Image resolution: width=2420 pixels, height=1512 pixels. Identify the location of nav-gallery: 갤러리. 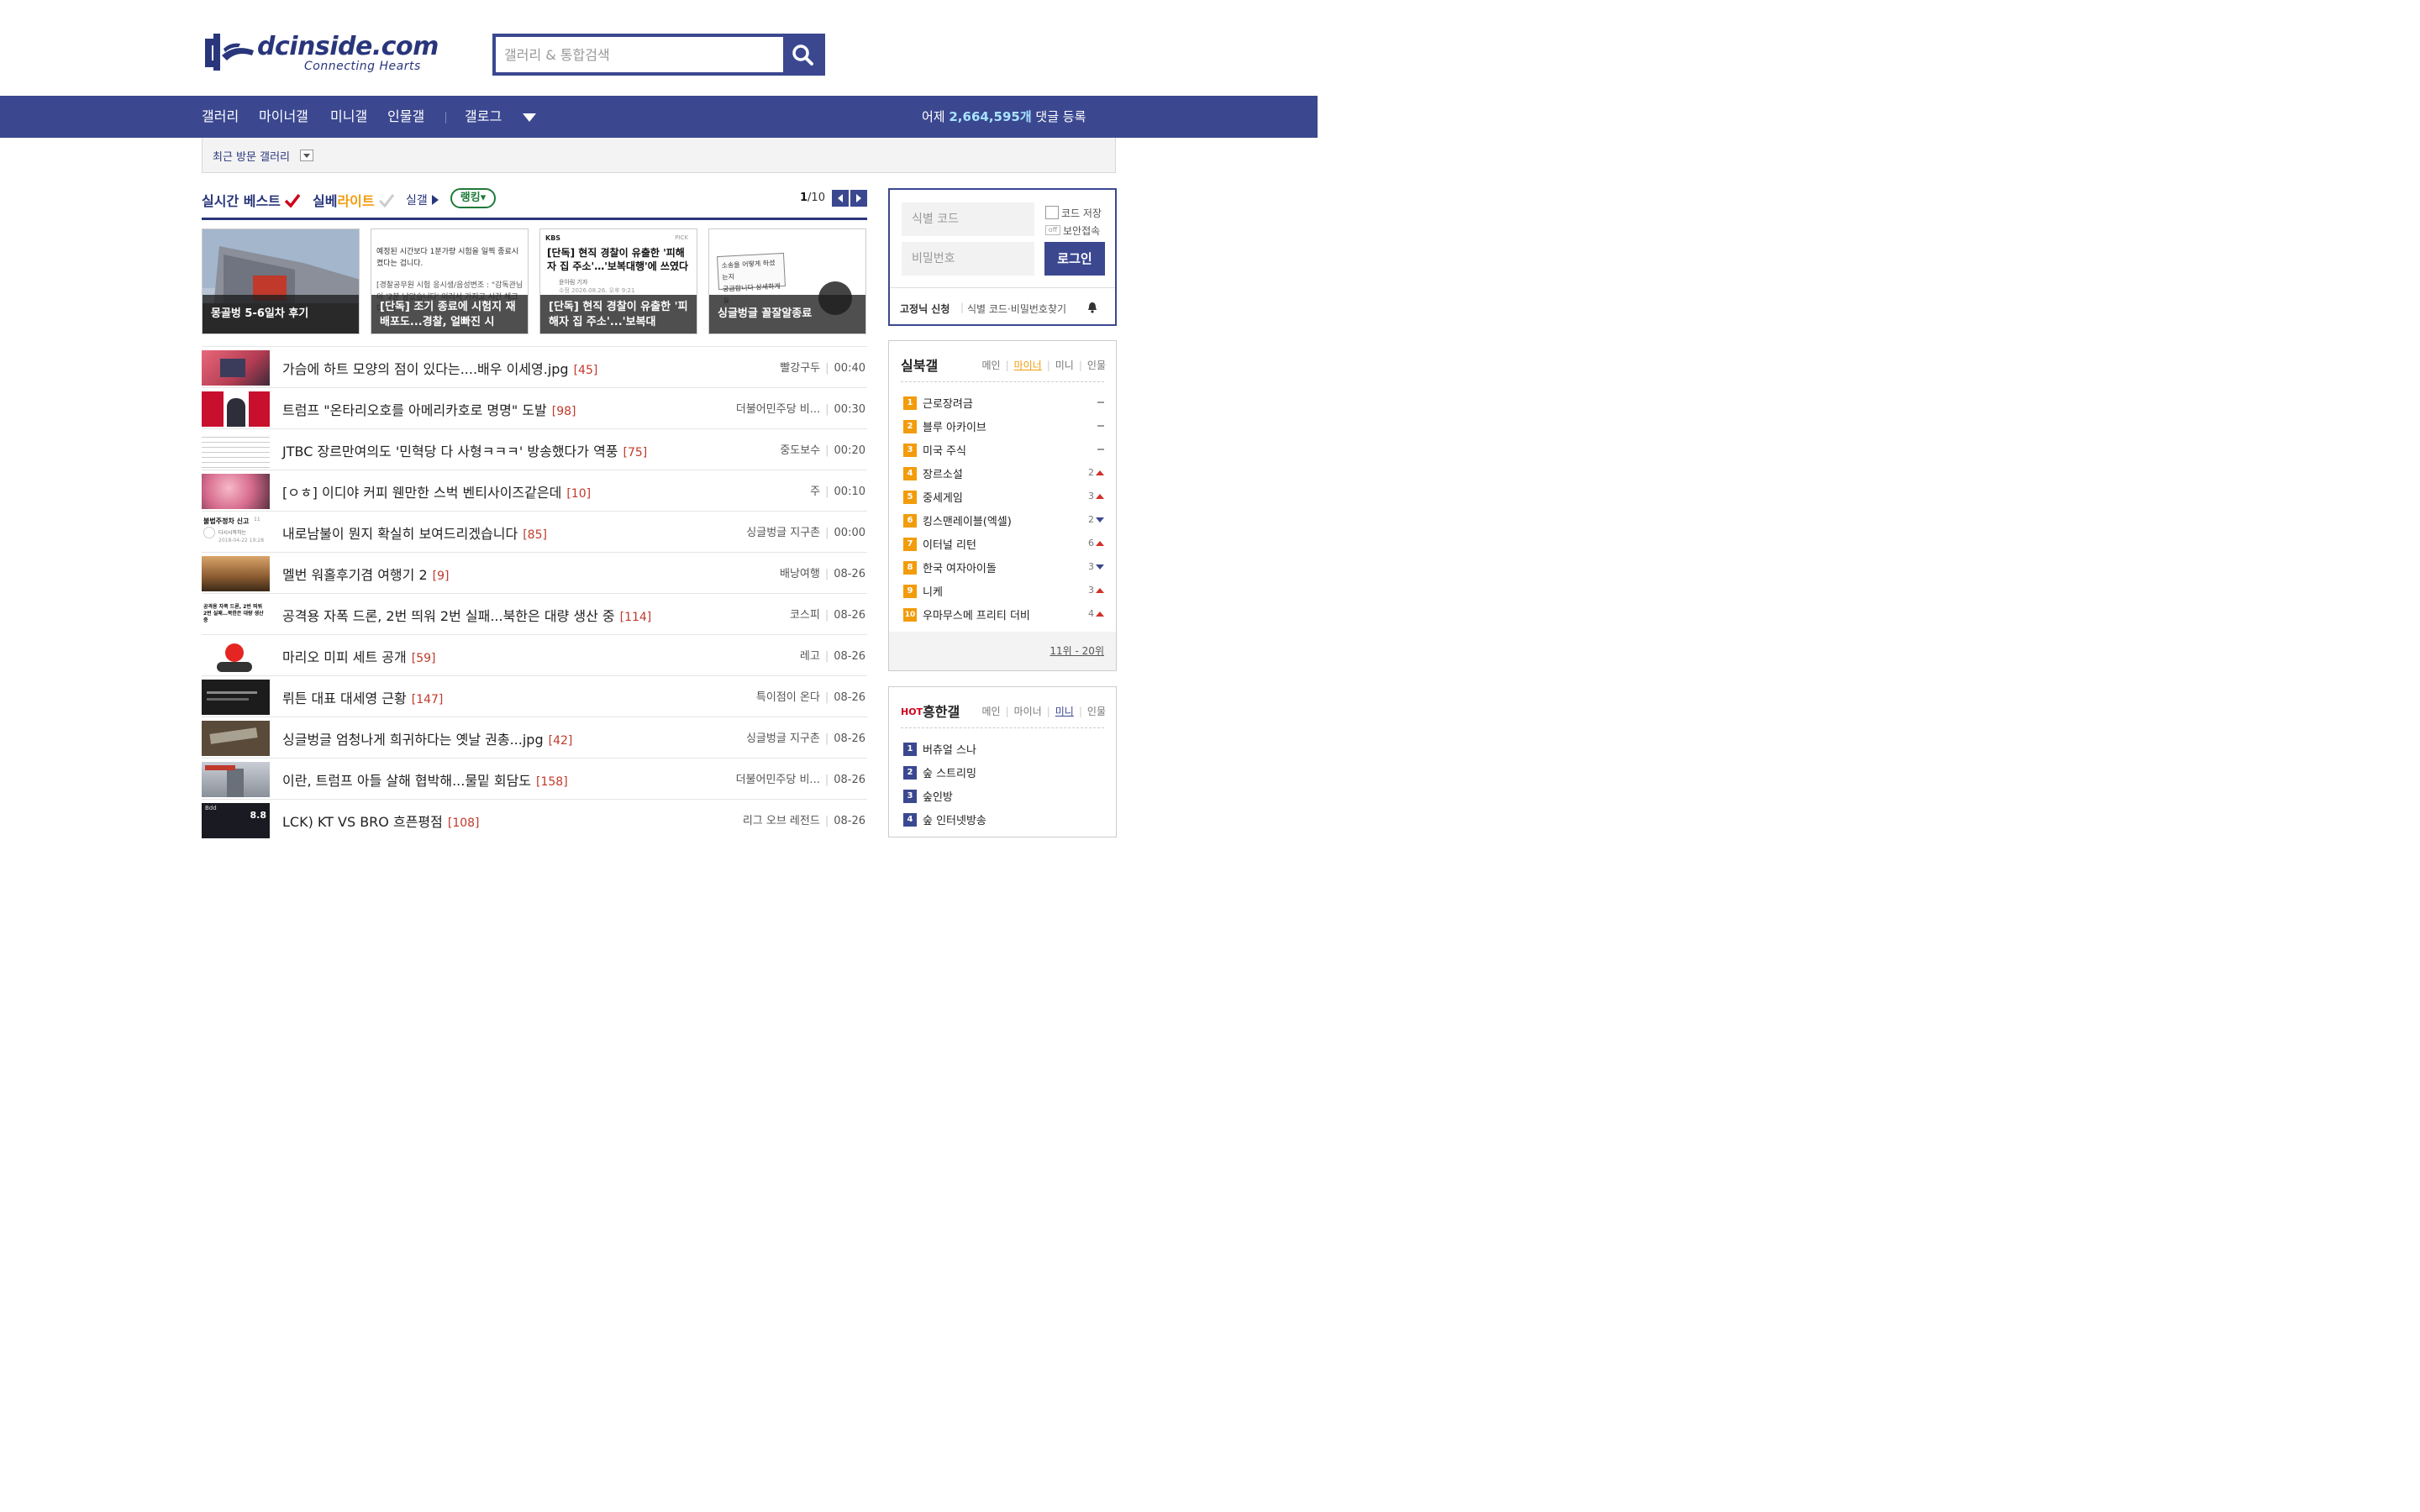
(220, 117).